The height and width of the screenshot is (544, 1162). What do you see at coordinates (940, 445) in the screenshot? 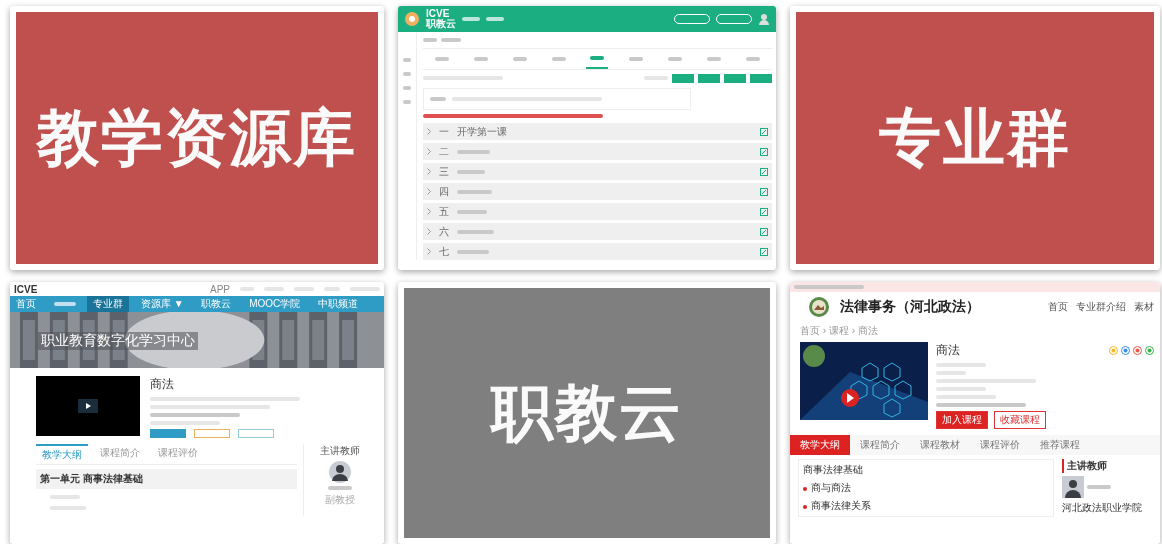
I see `tab: 课程教材` at bounding box center [940, 445].